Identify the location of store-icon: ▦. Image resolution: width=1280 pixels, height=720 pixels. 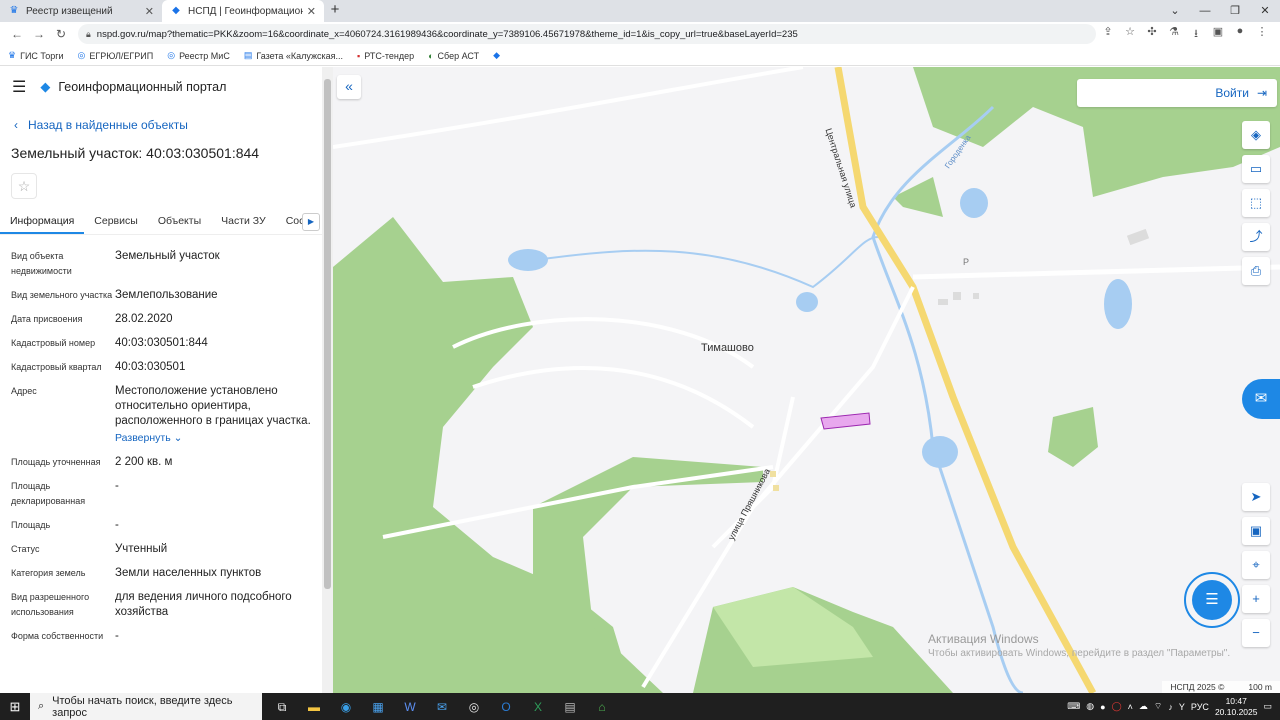
(378, 707).